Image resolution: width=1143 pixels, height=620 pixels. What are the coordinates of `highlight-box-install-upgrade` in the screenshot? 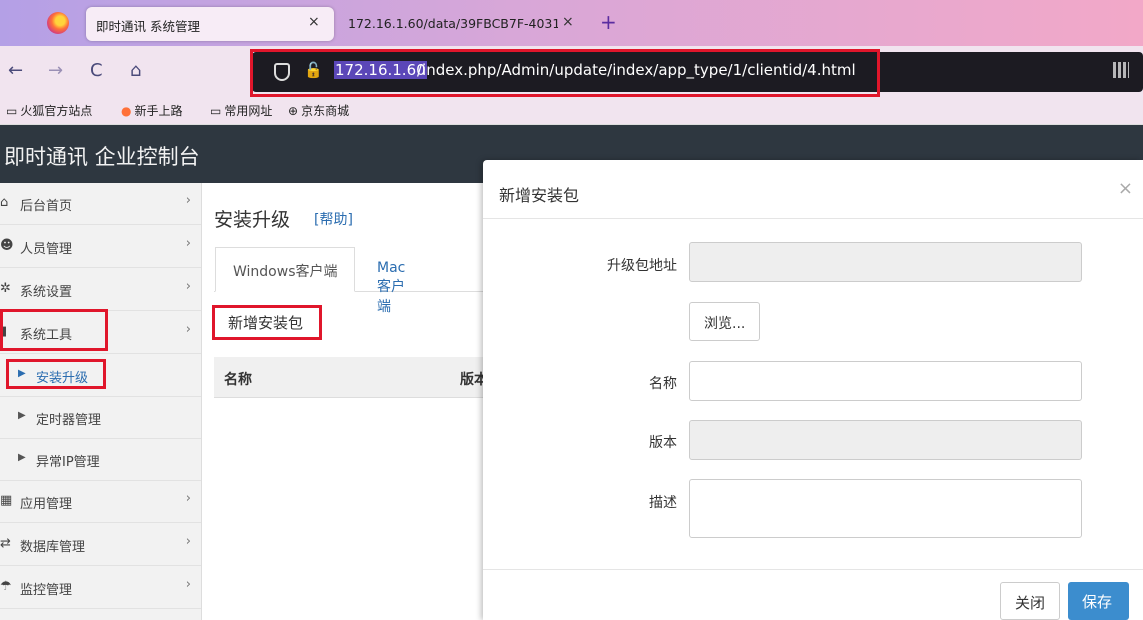 It's located at (56, 374).